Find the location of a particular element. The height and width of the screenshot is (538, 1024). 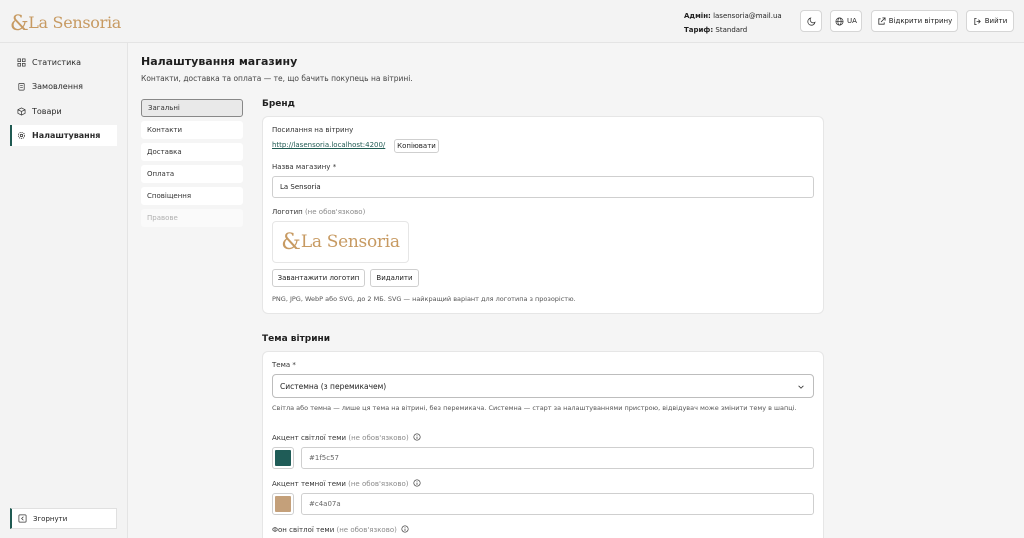

store-name-label-text: Назва магазину is located at coordinates (301, 167).